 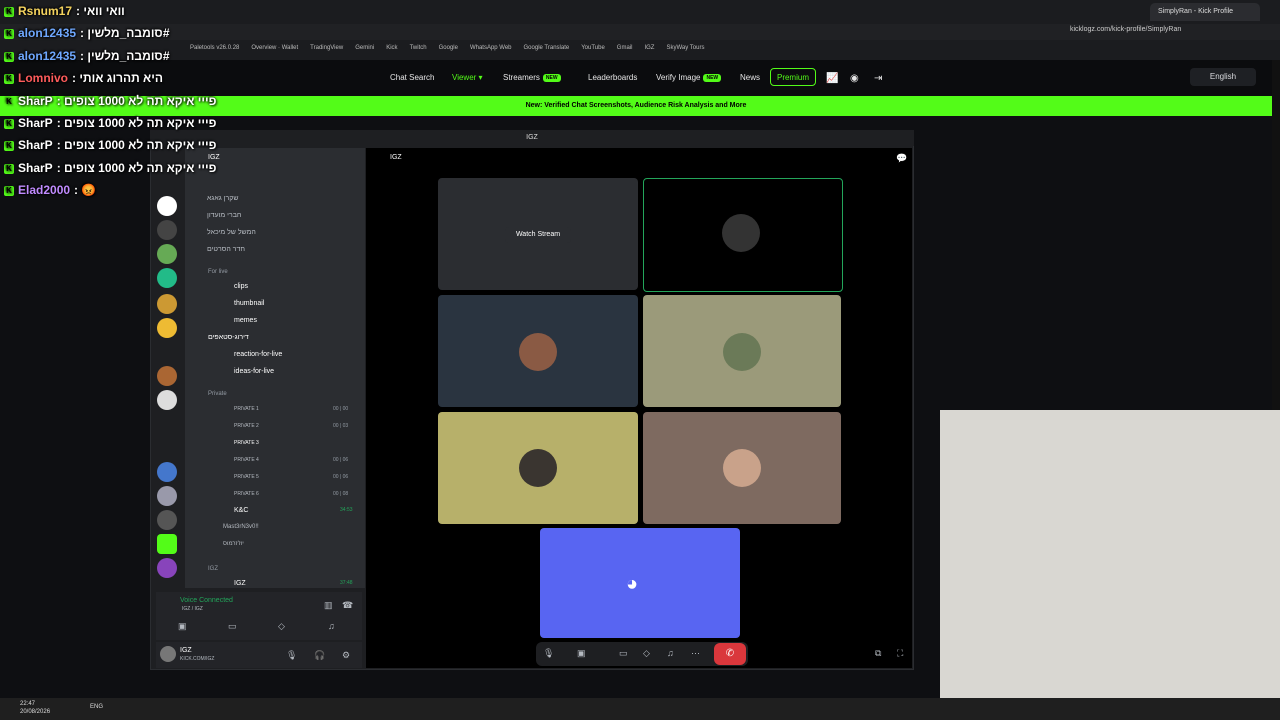 I want to click on nav-leaderboards: Leaderboards, so click(x=612, y=77).